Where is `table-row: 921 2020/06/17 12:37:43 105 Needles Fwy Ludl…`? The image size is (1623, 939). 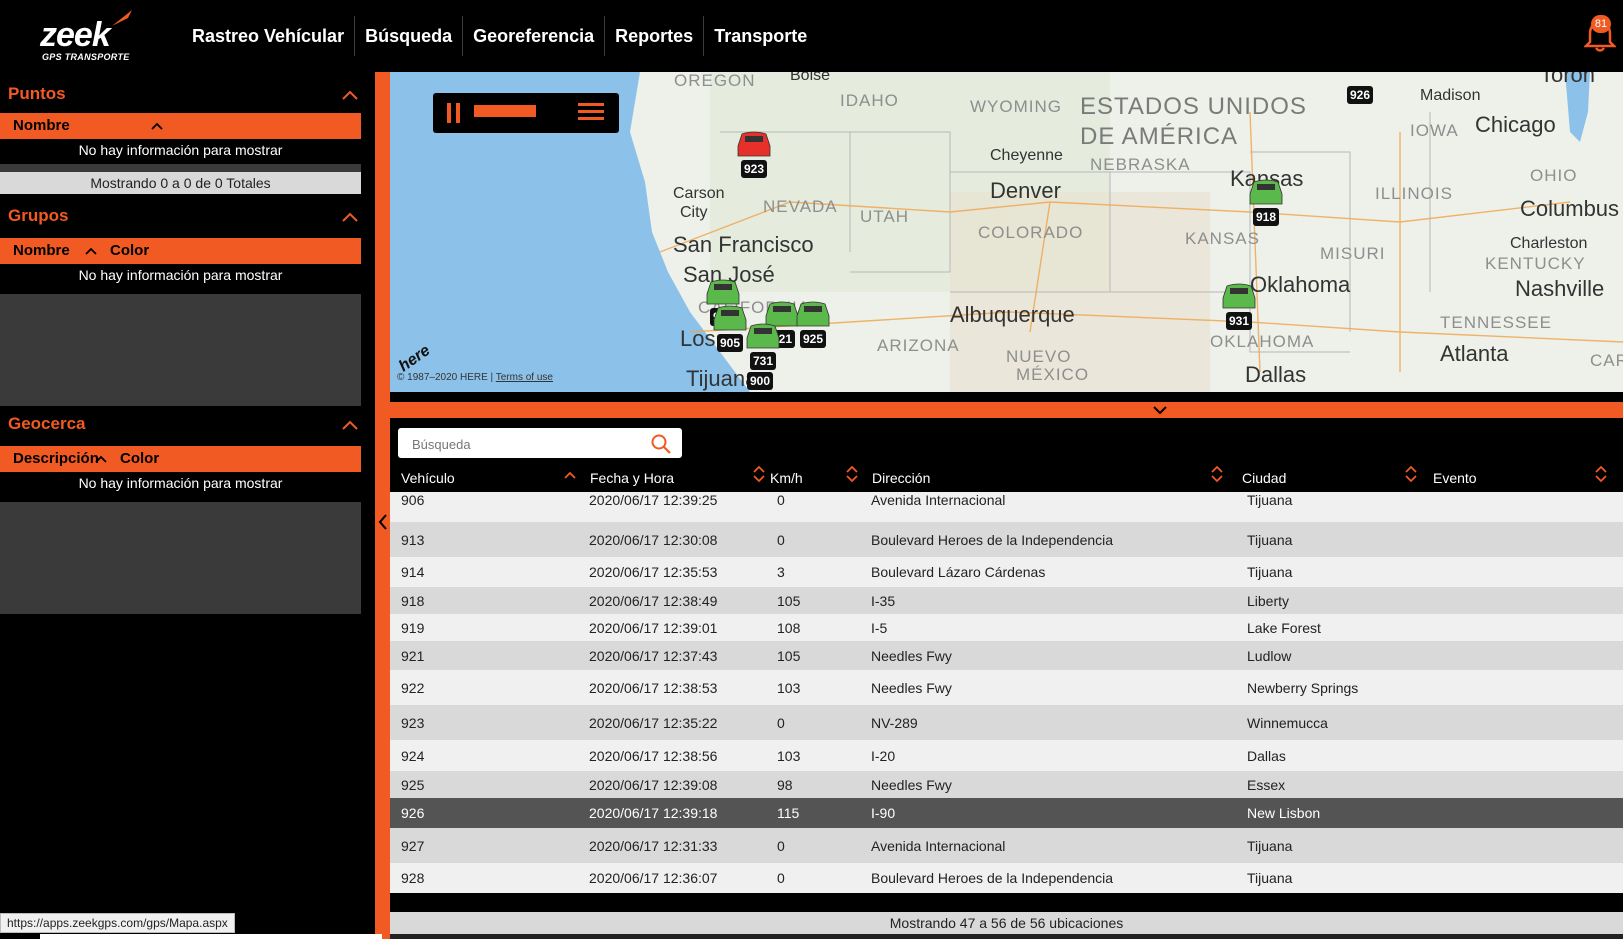 table-row: 921 2020/06/17 12:37:43 105 Needles Fwy Ludl… is located at coordinates (1006, 655).